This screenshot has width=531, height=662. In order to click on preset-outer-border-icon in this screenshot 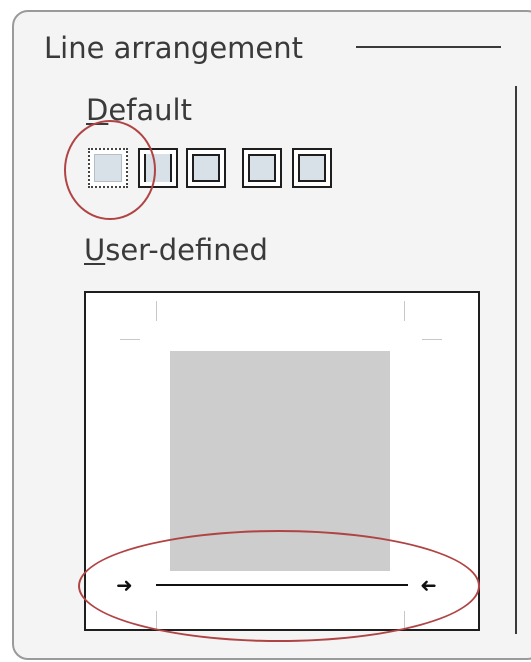, I will do `click(206, 168)`.